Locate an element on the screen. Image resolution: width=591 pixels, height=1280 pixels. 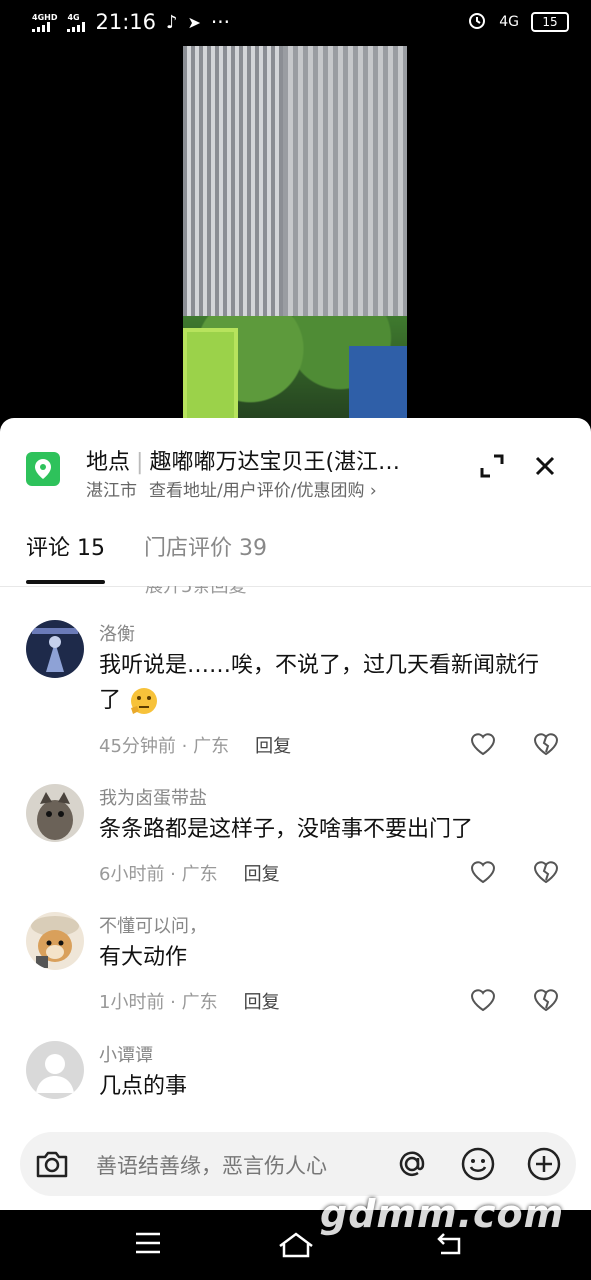
comment-meta: 45分钟前 · 广东 回复 is located at coordinates (195, 745).